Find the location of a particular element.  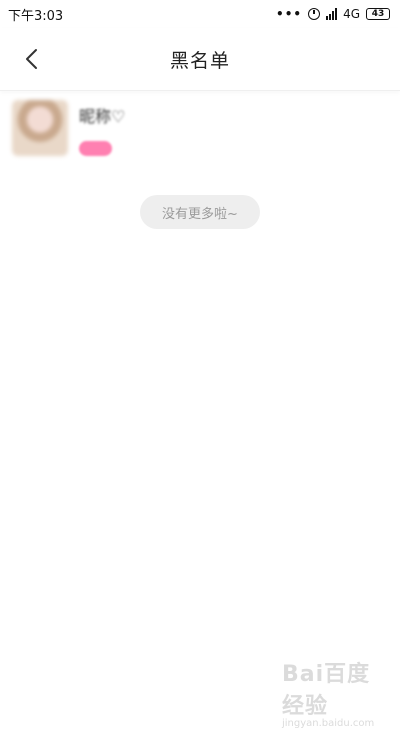

alarm-icon is located at coordinates (314, 14).